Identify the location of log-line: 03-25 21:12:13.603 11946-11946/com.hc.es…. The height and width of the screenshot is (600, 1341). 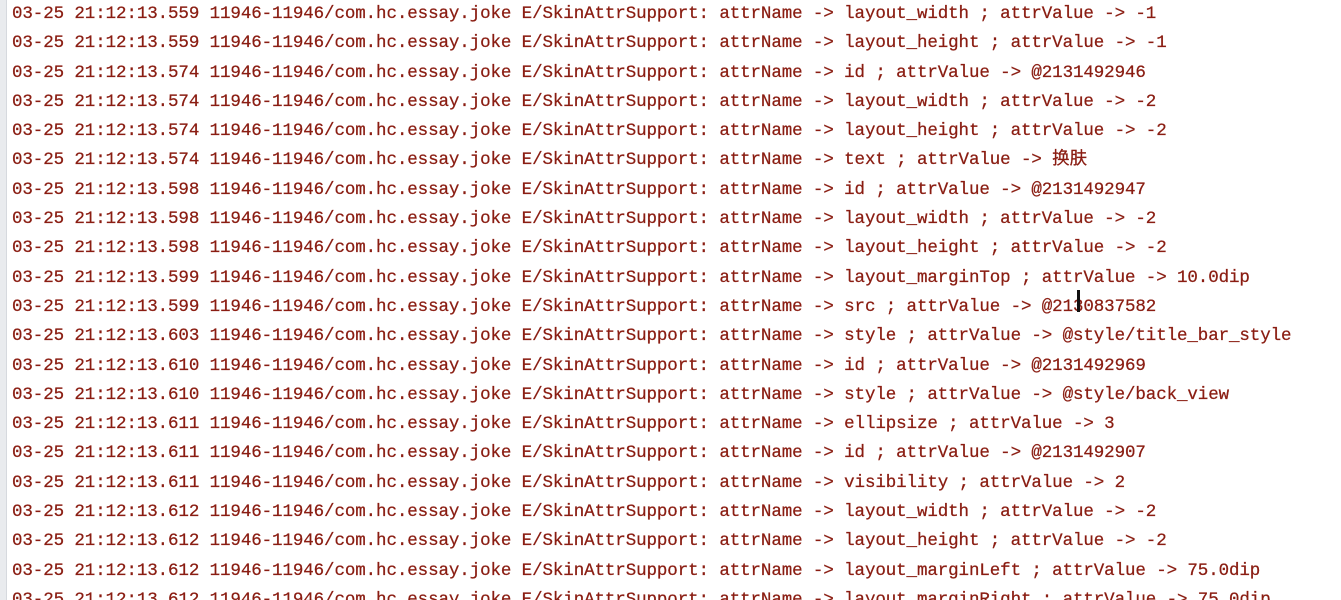
(652, 336).